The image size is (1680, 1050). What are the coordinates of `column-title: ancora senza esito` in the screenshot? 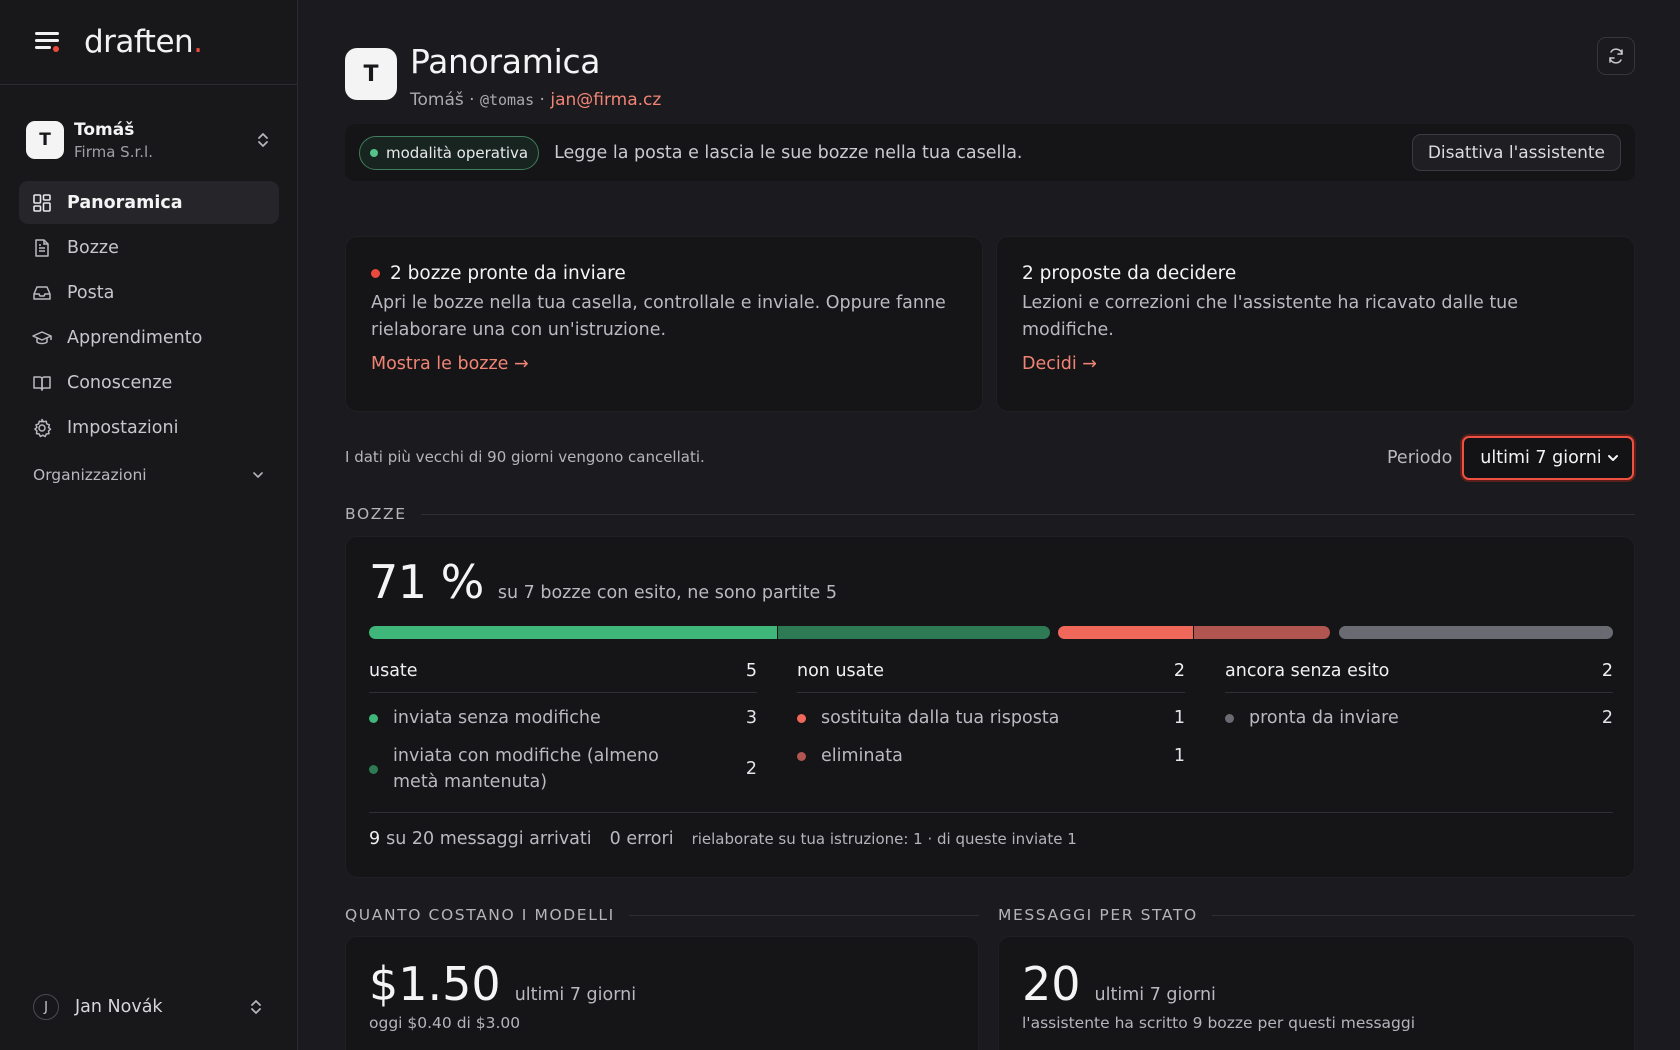 It's located at (1307, 671).